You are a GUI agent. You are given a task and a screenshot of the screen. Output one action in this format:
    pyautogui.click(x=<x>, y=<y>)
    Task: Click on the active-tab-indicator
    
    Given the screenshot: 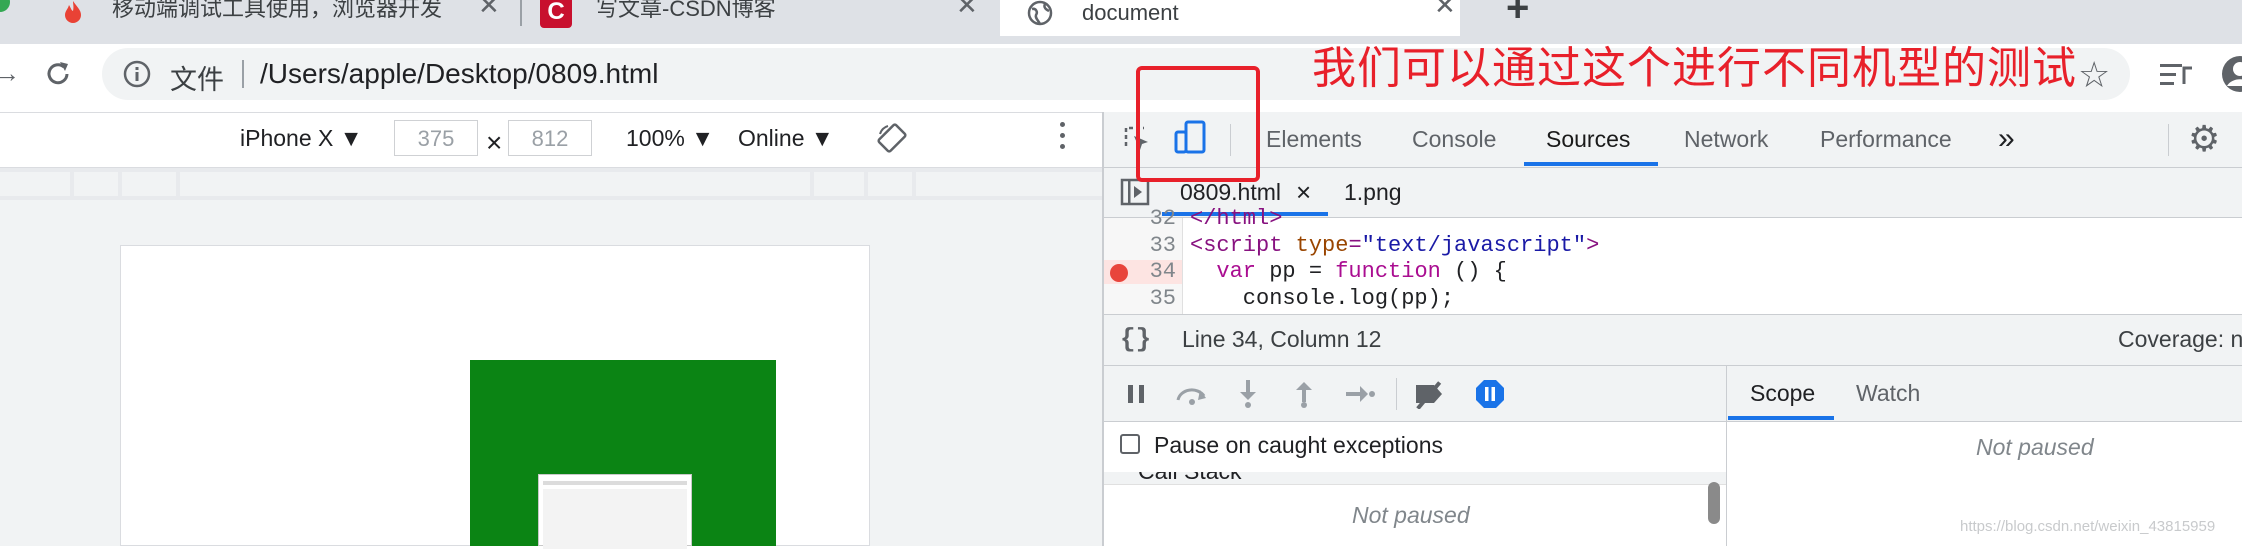 What is the action you would take?
    pyautogui.click(x=1591, y=164)
    